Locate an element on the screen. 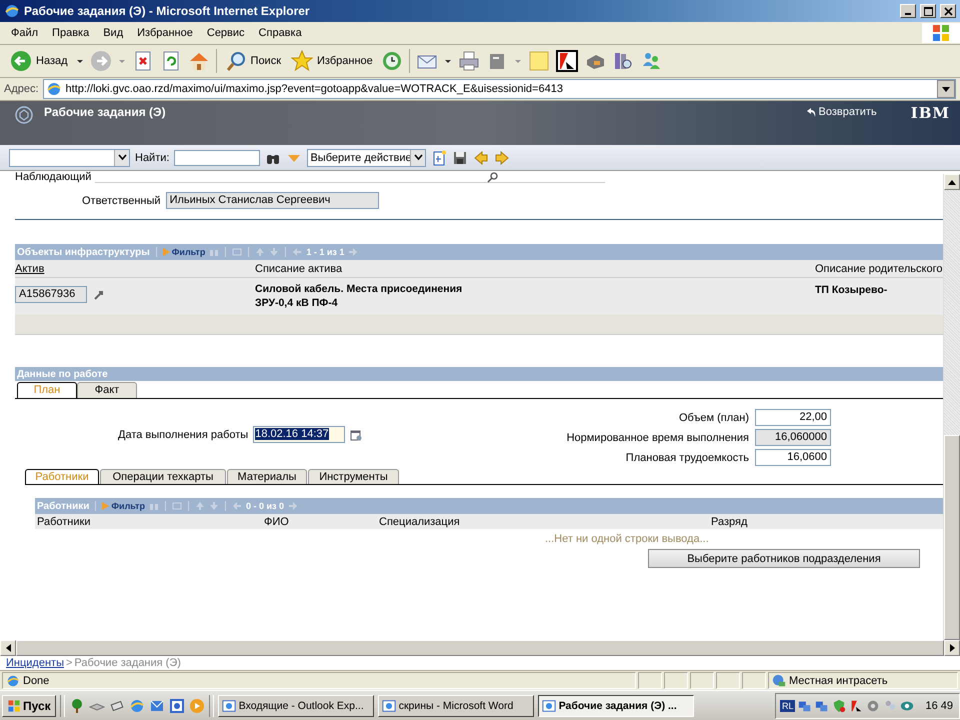 This screenshot has width=960, height=720. tab: Операции техкарты is located at coordinates (163, 476).